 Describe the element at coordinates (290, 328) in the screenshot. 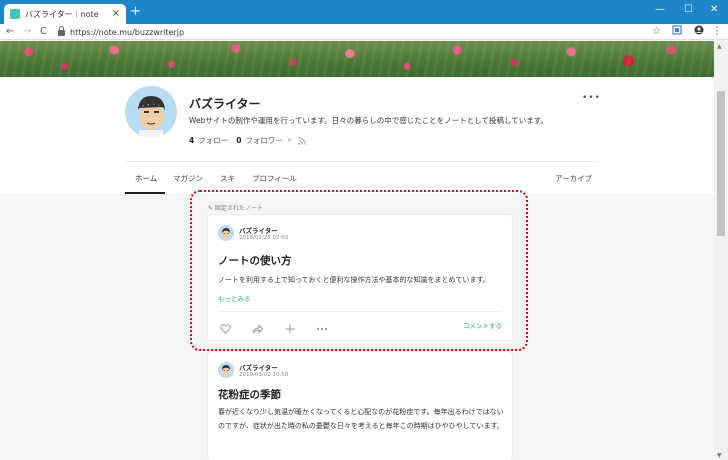

I see `add-icon` at that location.